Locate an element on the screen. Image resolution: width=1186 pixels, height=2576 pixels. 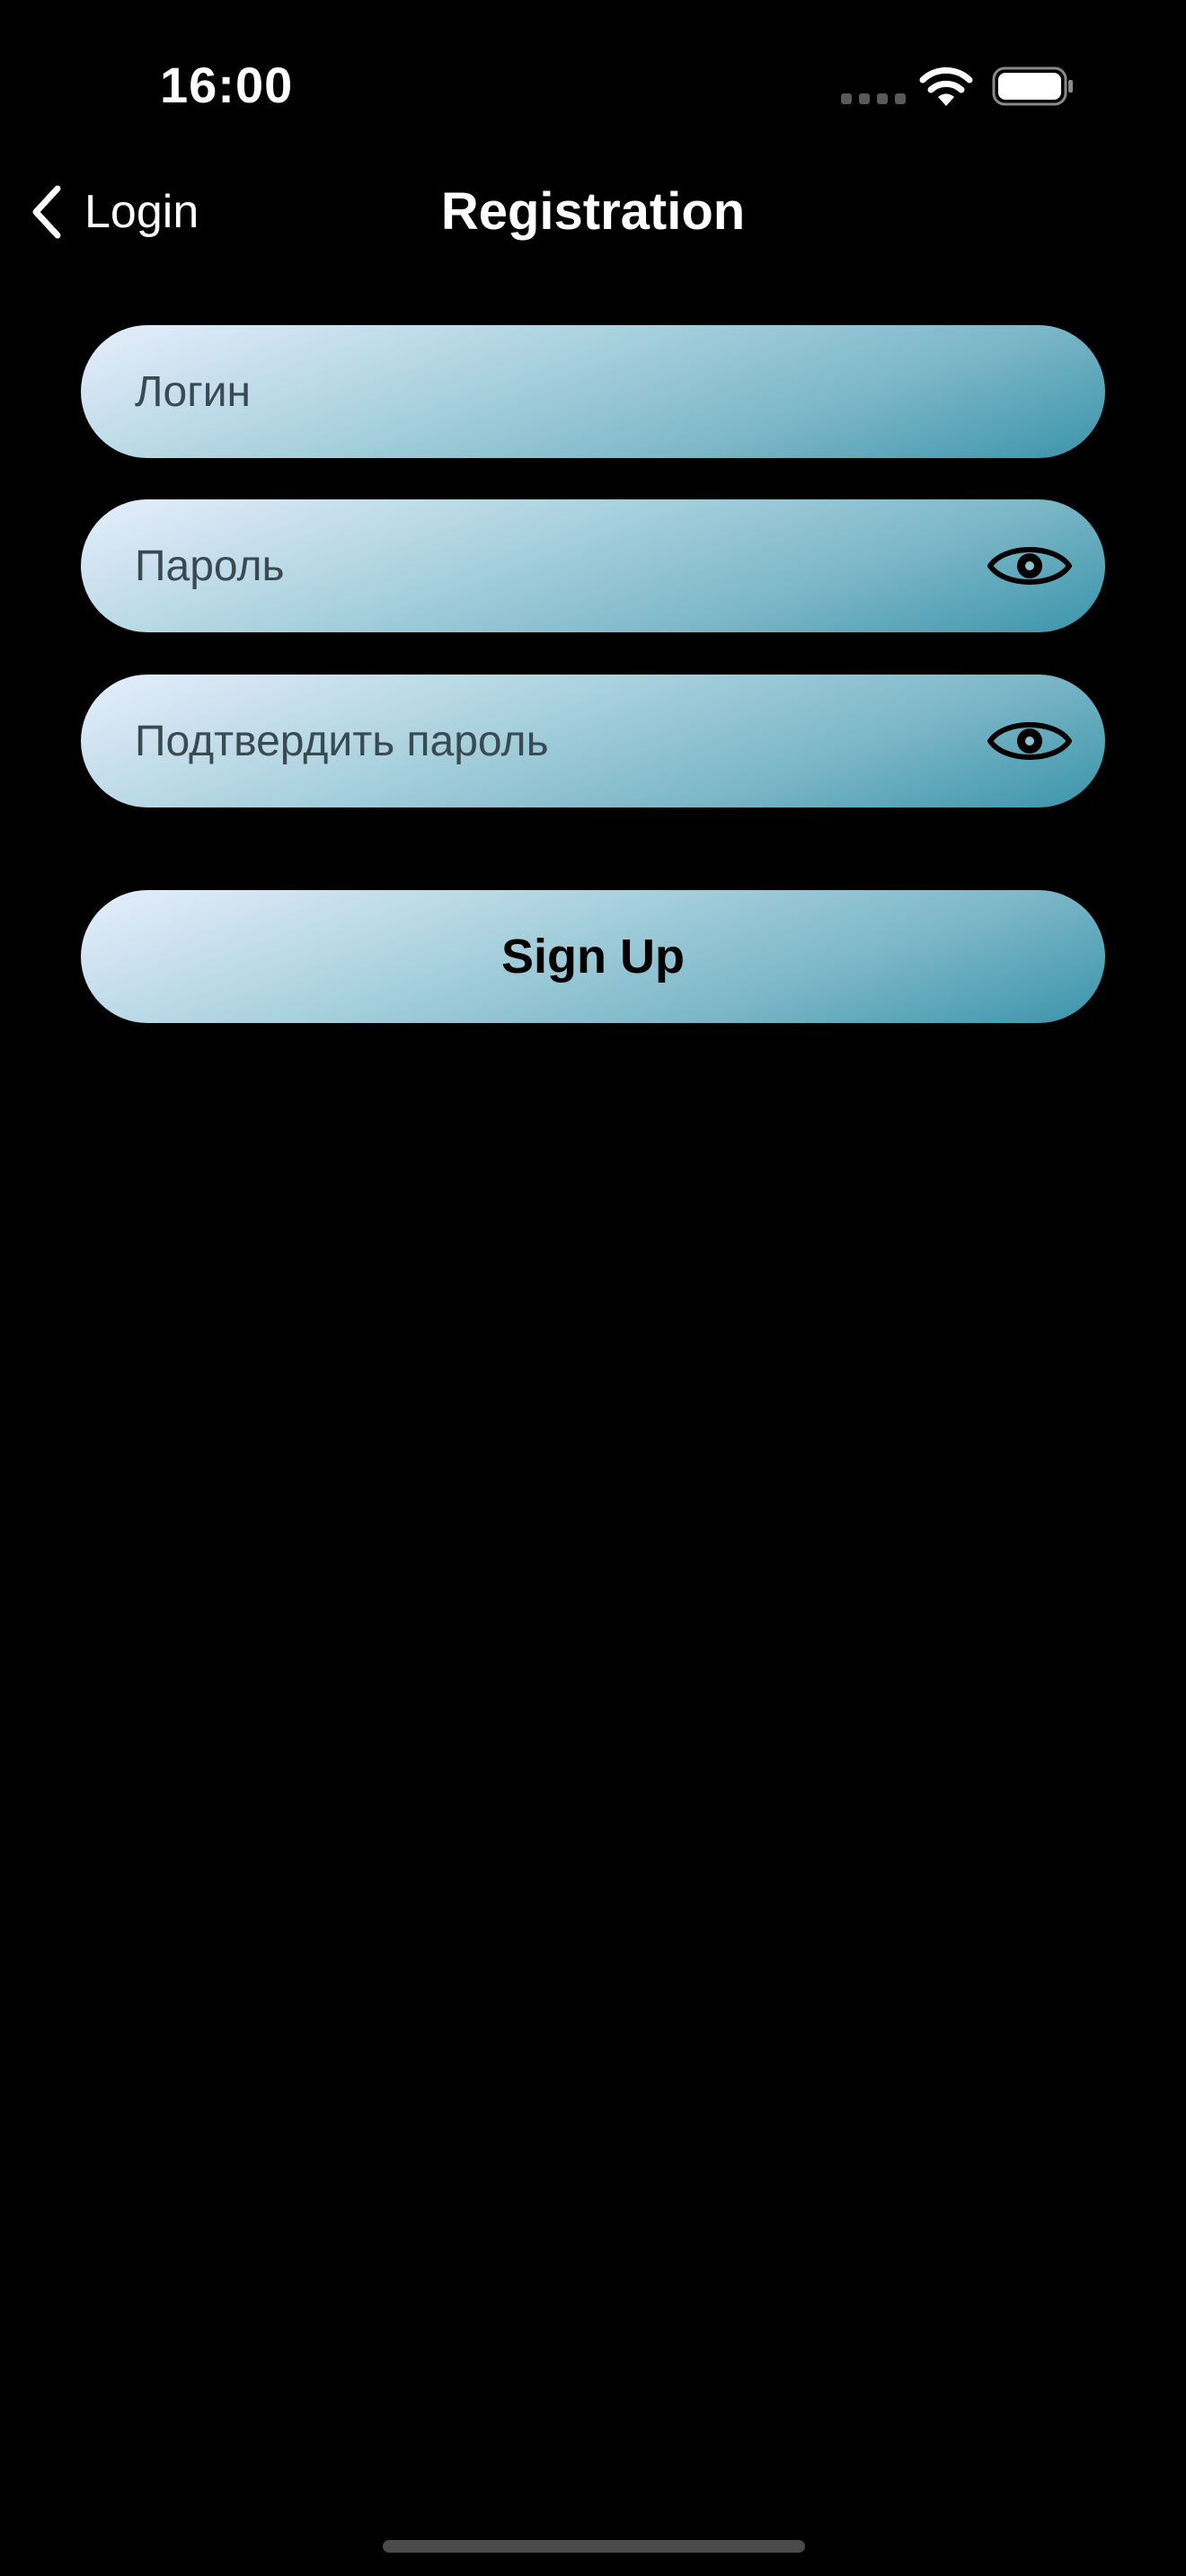
password-placeholder: Пароль is located at coordinates (210, 566).